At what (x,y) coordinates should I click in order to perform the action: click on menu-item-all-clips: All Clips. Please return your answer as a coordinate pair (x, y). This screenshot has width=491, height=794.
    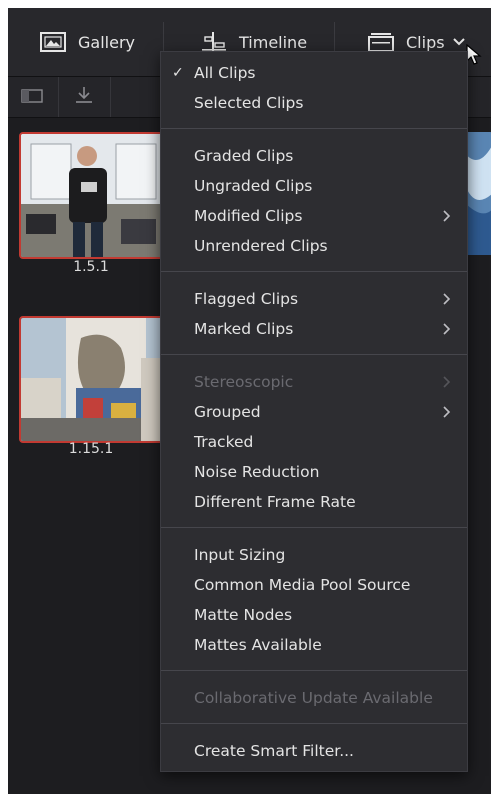
    Looking at the image, I should click on (225, 73).